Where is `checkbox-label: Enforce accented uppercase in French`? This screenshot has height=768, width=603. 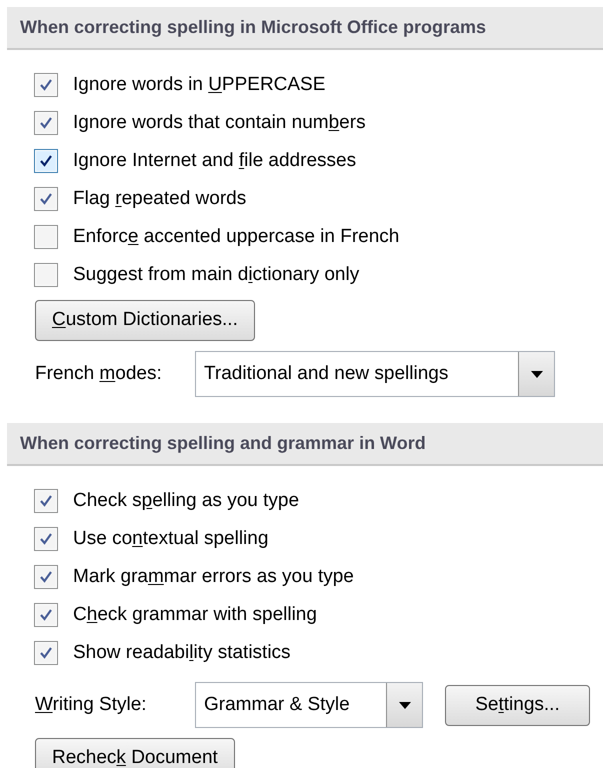
checkbox-label: Enforce accented uppercase in French is located at coordinates (236, 236).